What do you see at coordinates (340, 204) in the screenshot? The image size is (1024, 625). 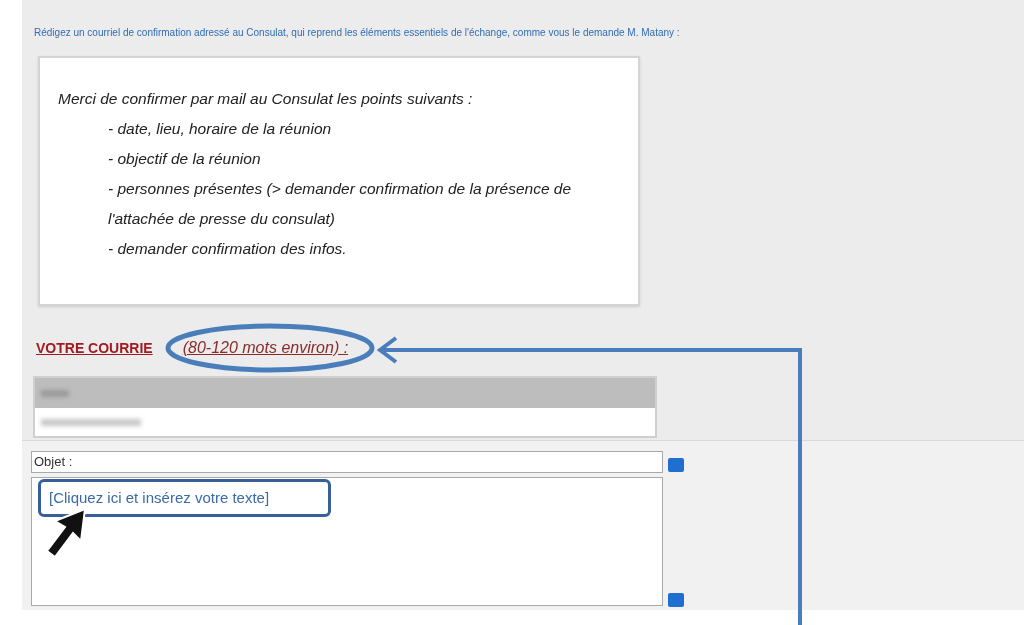 I see `quote-item: - personnes présentes (> demander confirmation de la présence de l'attachée de presse du consulat)` at bounding box center [340, 204].